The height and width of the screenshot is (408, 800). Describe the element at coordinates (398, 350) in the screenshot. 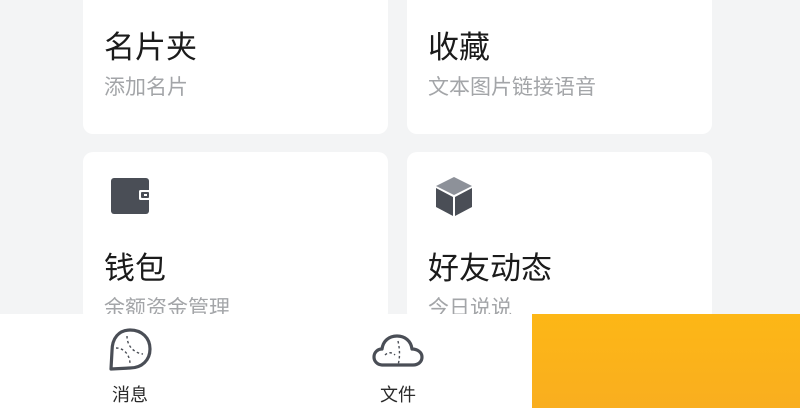

I see `cloud-icon` at that location.